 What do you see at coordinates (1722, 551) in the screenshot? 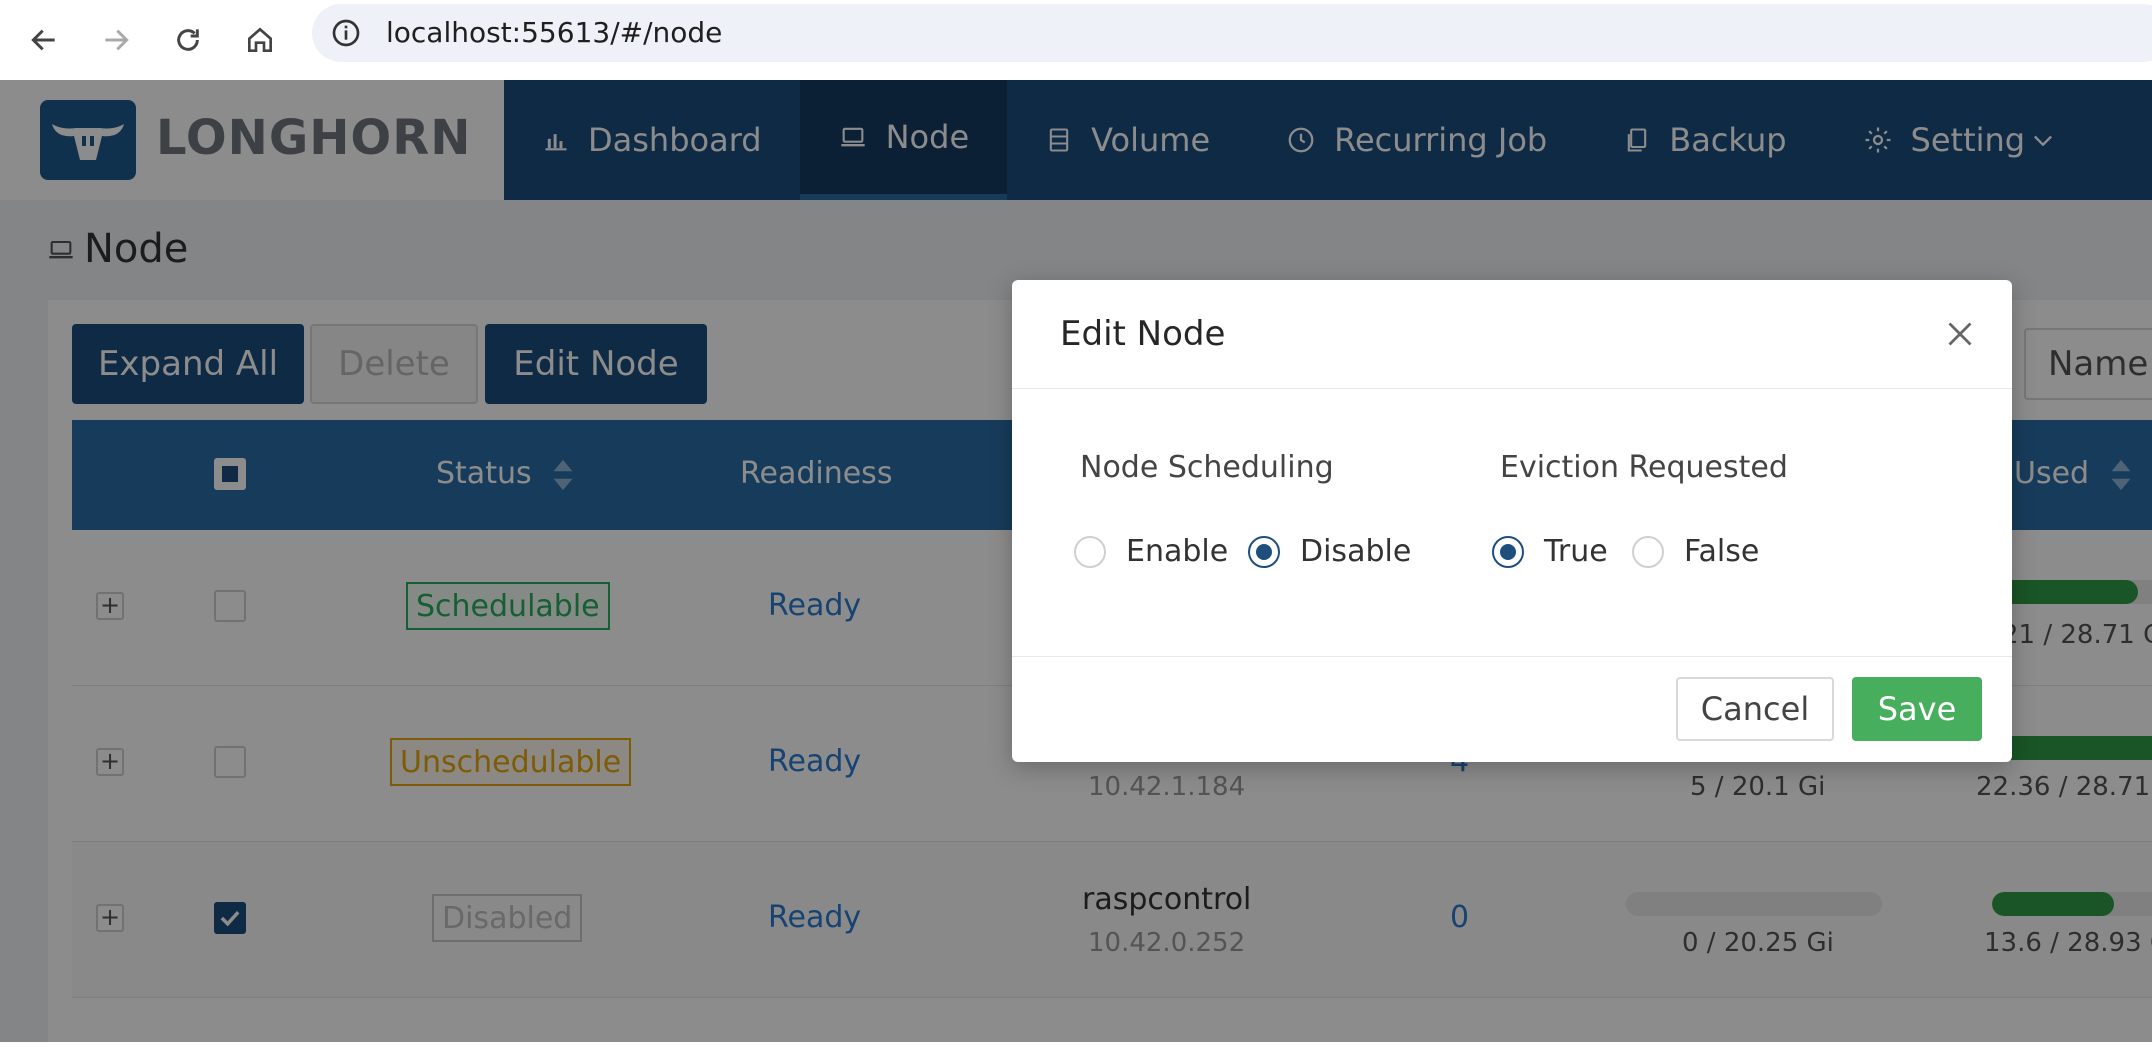
I see `eviction-false-label: False` at bounding box center [1722, 551].